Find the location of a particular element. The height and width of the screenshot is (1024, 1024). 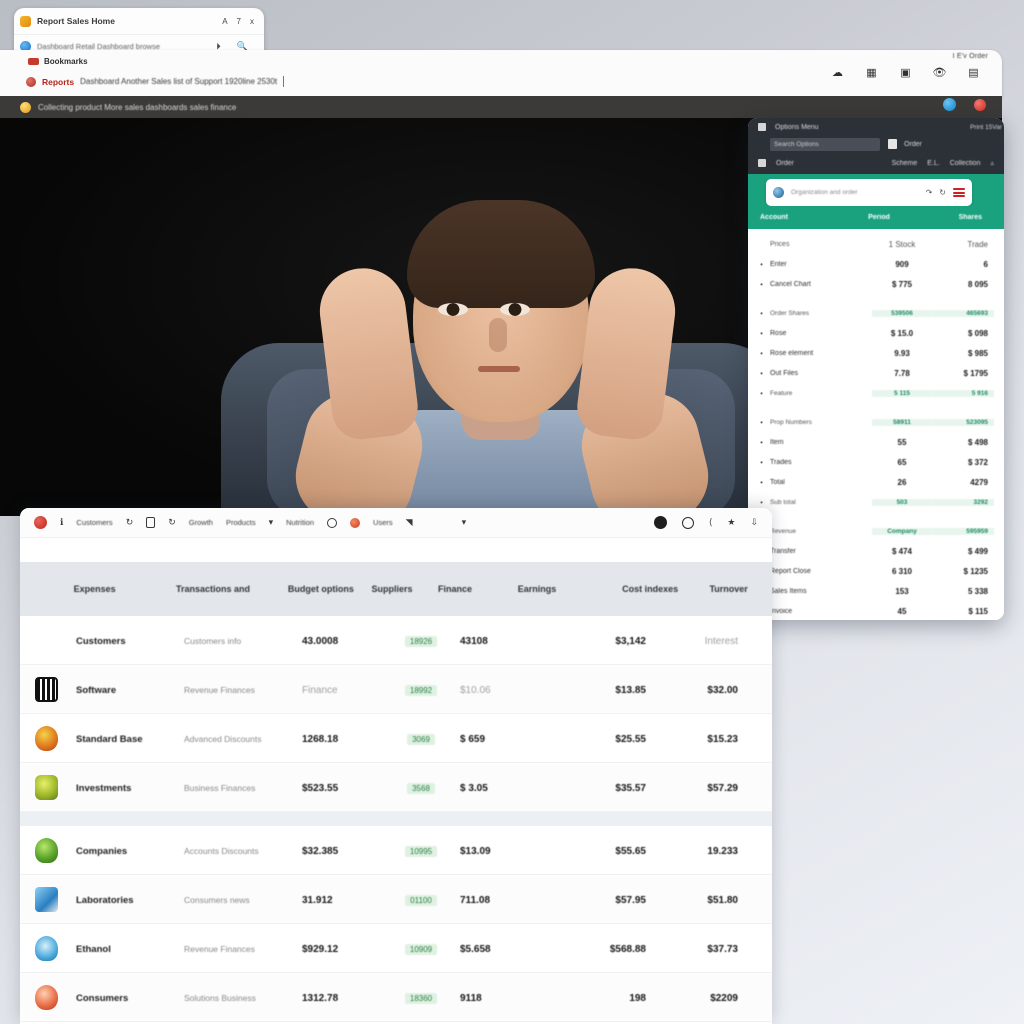

chevron-down-icon: ▾ is located at coordinates (271, 522).